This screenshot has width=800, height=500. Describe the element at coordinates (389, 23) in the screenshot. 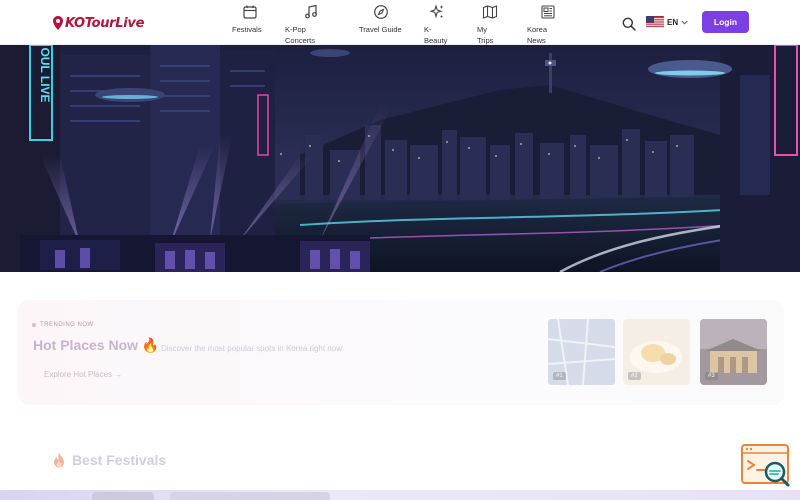

I see `nav-item-travel-guide: Travel Guide` at that location.